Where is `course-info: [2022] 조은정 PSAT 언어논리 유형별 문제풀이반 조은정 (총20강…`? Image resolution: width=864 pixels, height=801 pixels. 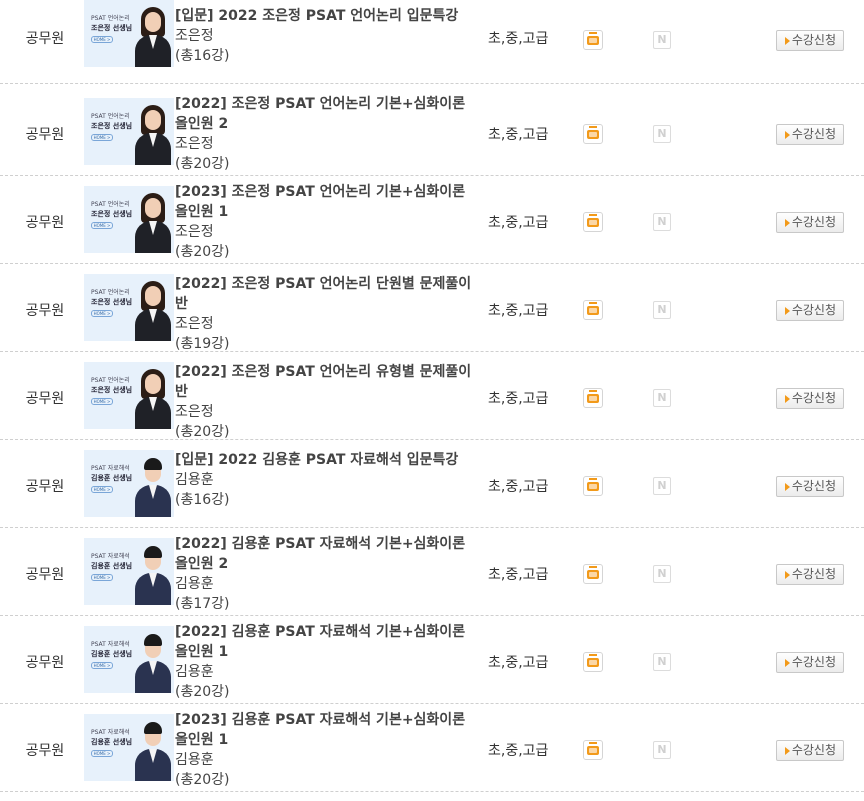 course-info: [2022] 조은정 PSAT 언어논리 유형별 문제풀이반 조은정 (총20강… is located at coordinates (327, 402).